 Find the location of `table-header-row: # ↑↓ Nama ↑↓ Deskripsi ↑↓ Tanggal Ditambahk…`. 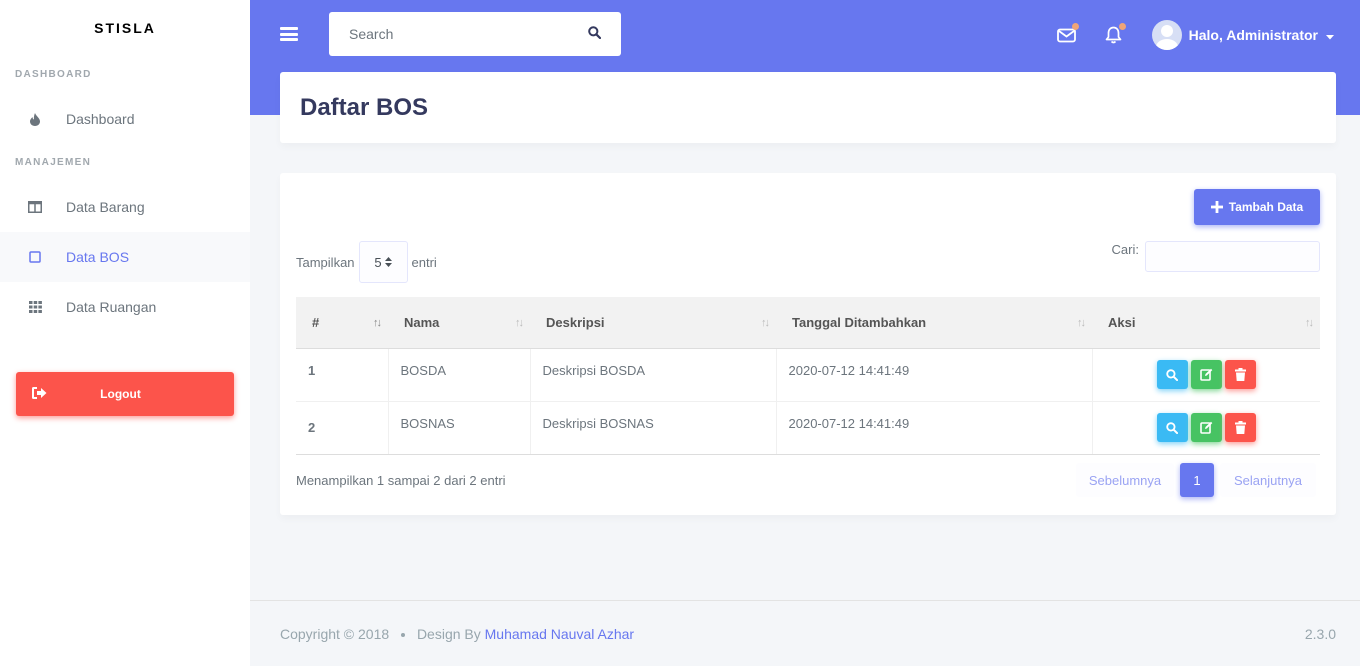

table-header-row: # ↑↓ Nama ↑↓ Deskripsi ↑↓ Tanggal Ditambahk… is located at coordinates (808, 323).